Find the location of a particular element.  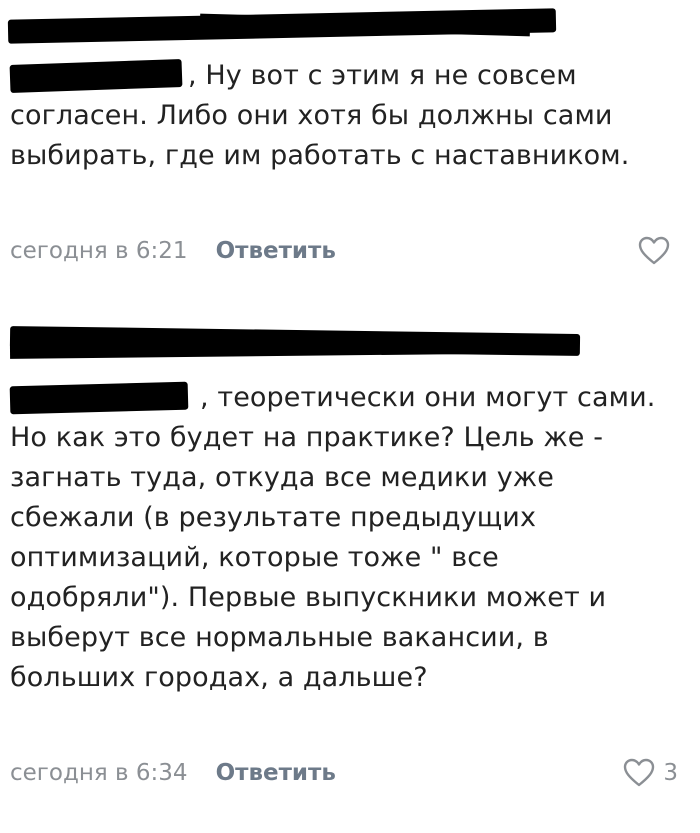

comment-meta: сегодня в 6:34 Ответить is located at coordinates (173, 773).